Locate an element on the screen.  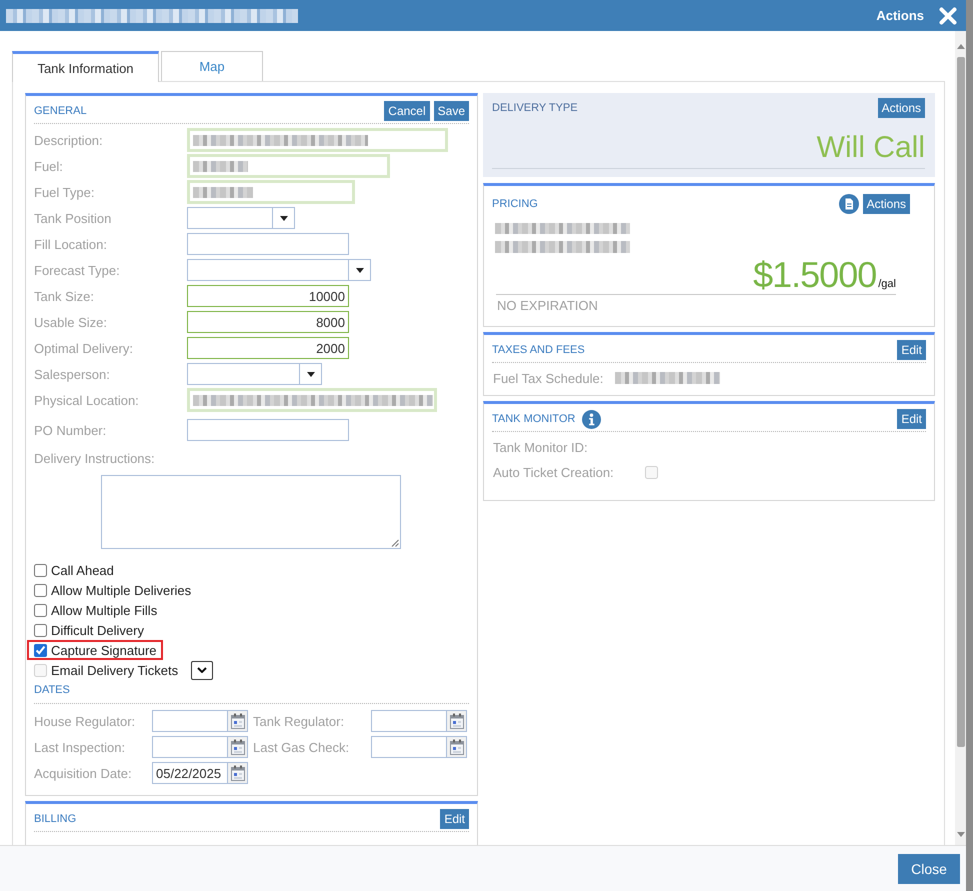
checkbox-label: Allow Multiple Deliveries is located at coordinates (121, 590).